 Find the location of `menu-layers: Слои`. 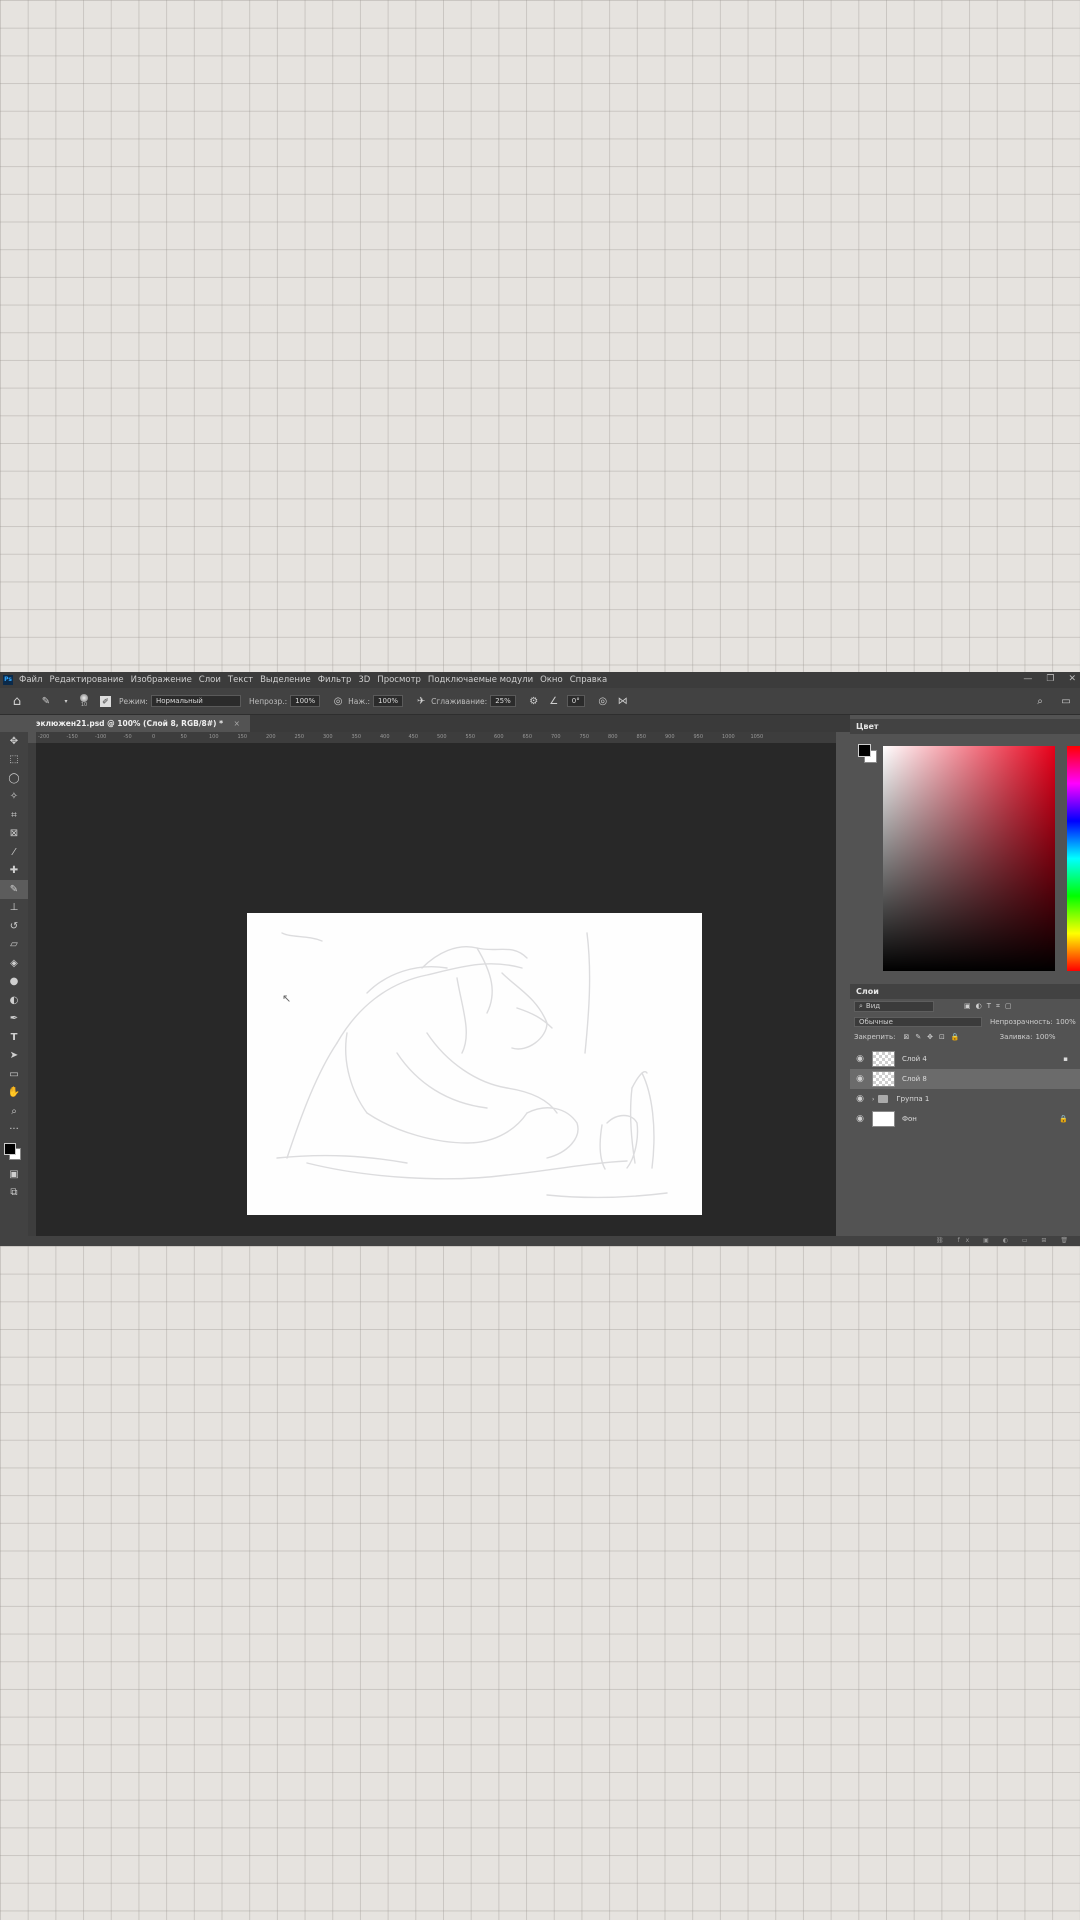

menu-layers: Слои is located at coordinates (210, 680).